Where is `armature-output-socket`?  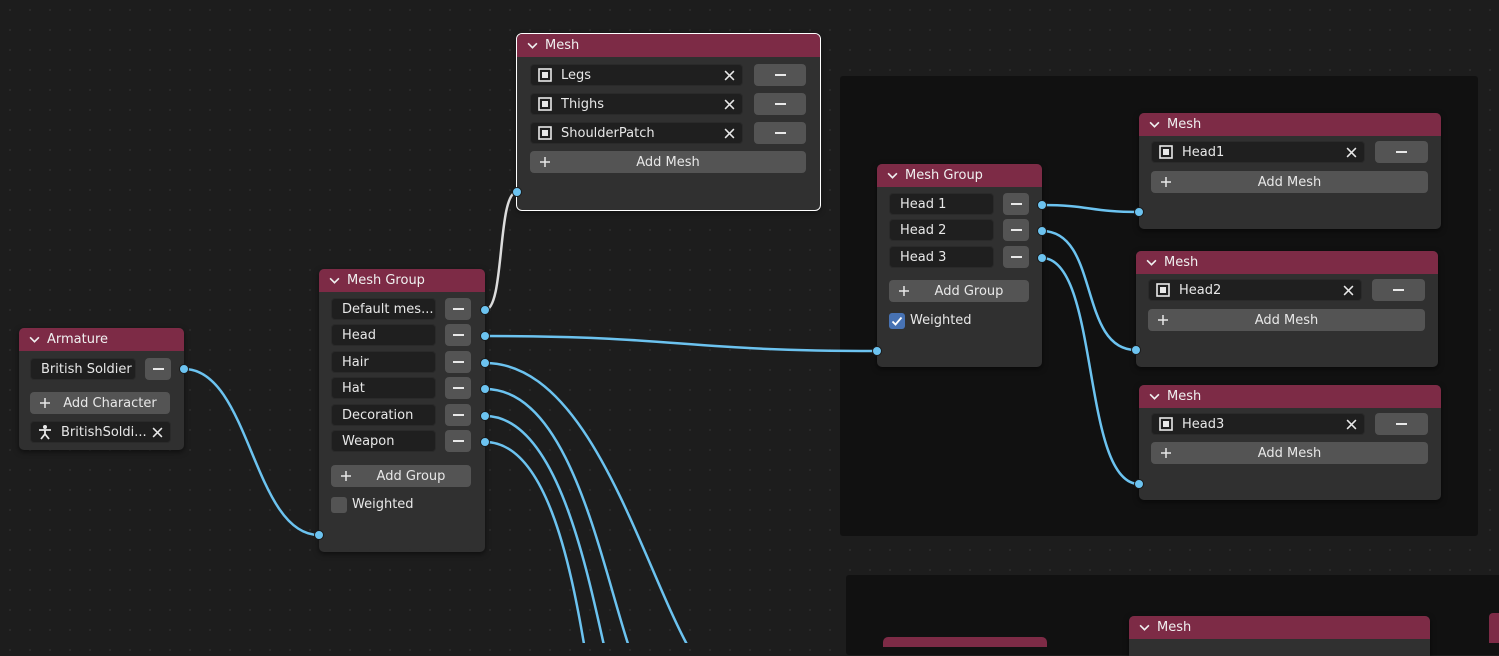 armature-output-socket is located at coordinates (184, 369).